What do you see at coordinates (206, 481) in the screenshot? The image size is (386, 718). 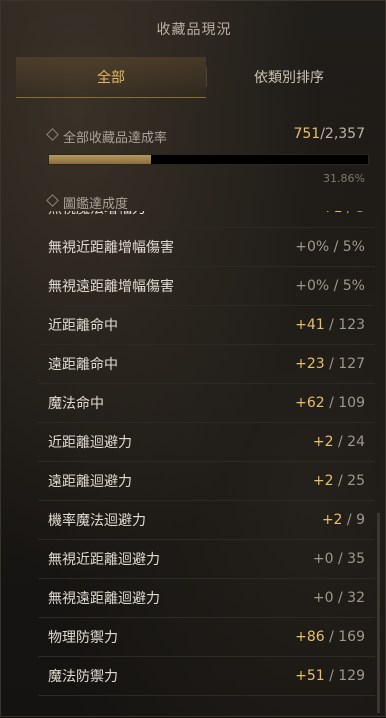 I see `stat-row: 遠距離迴避力 +2 / 25` at bounding box center [206, 481].